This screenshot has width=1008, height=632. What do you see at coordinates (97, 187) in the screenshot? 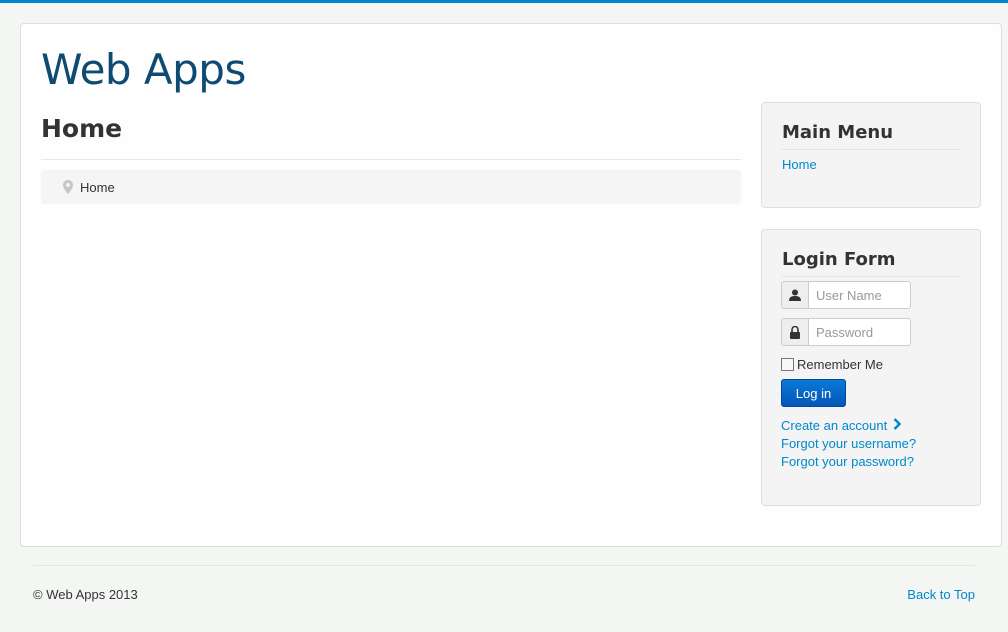
I see `breadcrumb-item-home: Home` at bounding box center [97, 187].